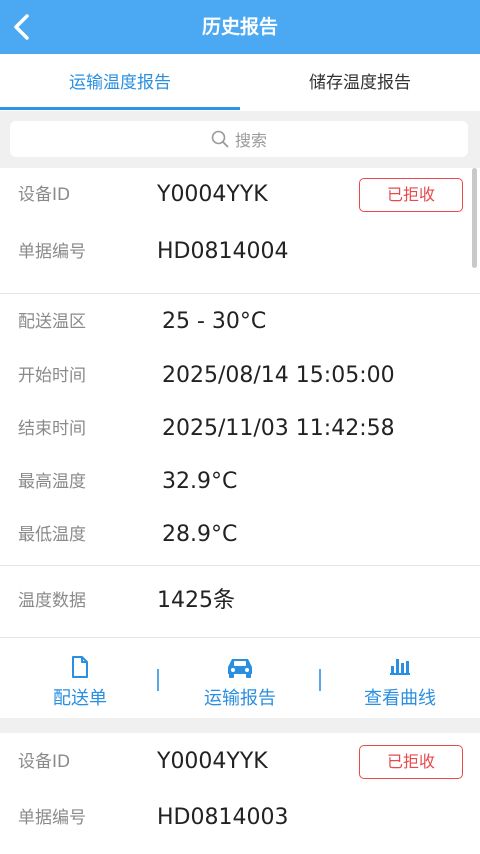 The height and width of the screenshot is (854, 480). I want to click on start-time-row: 开始时间 2025/08/14 15:05:00, so click(240, 376).